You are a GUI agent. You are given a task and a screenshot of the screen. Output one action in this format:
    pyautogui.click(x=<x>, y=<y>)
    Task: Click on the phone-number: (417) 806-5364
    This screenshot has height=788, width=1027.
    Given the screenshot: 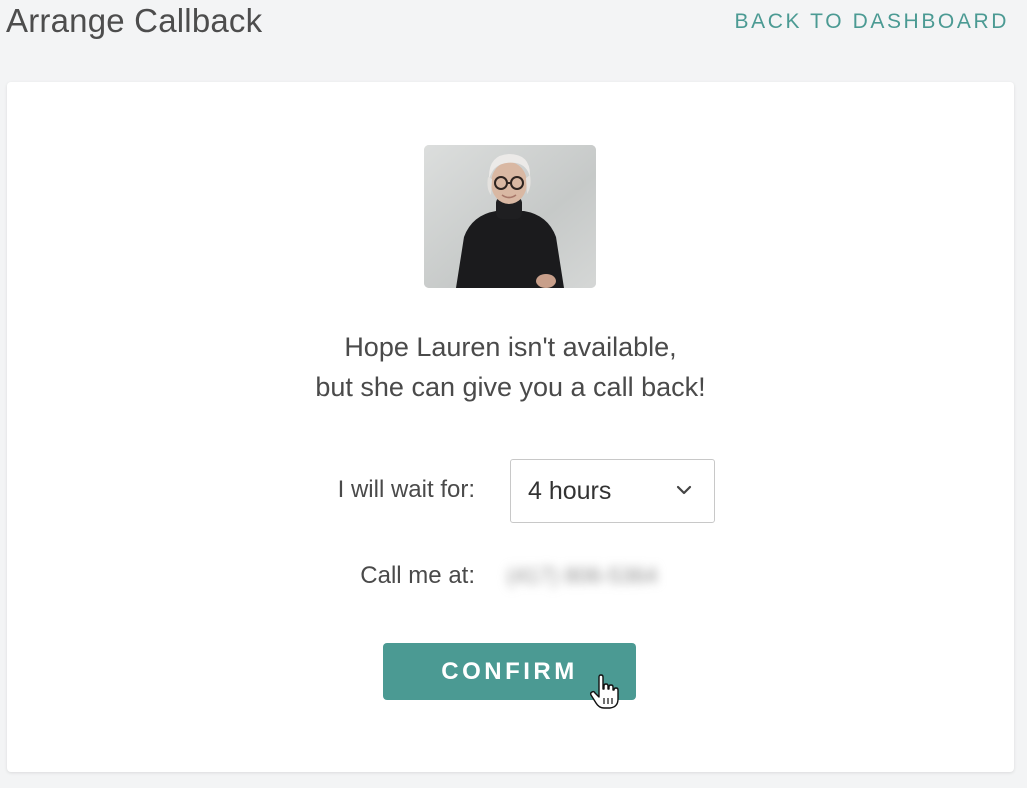 What is the action you would take?
    pyautogui.click(x=602, y=578)
    